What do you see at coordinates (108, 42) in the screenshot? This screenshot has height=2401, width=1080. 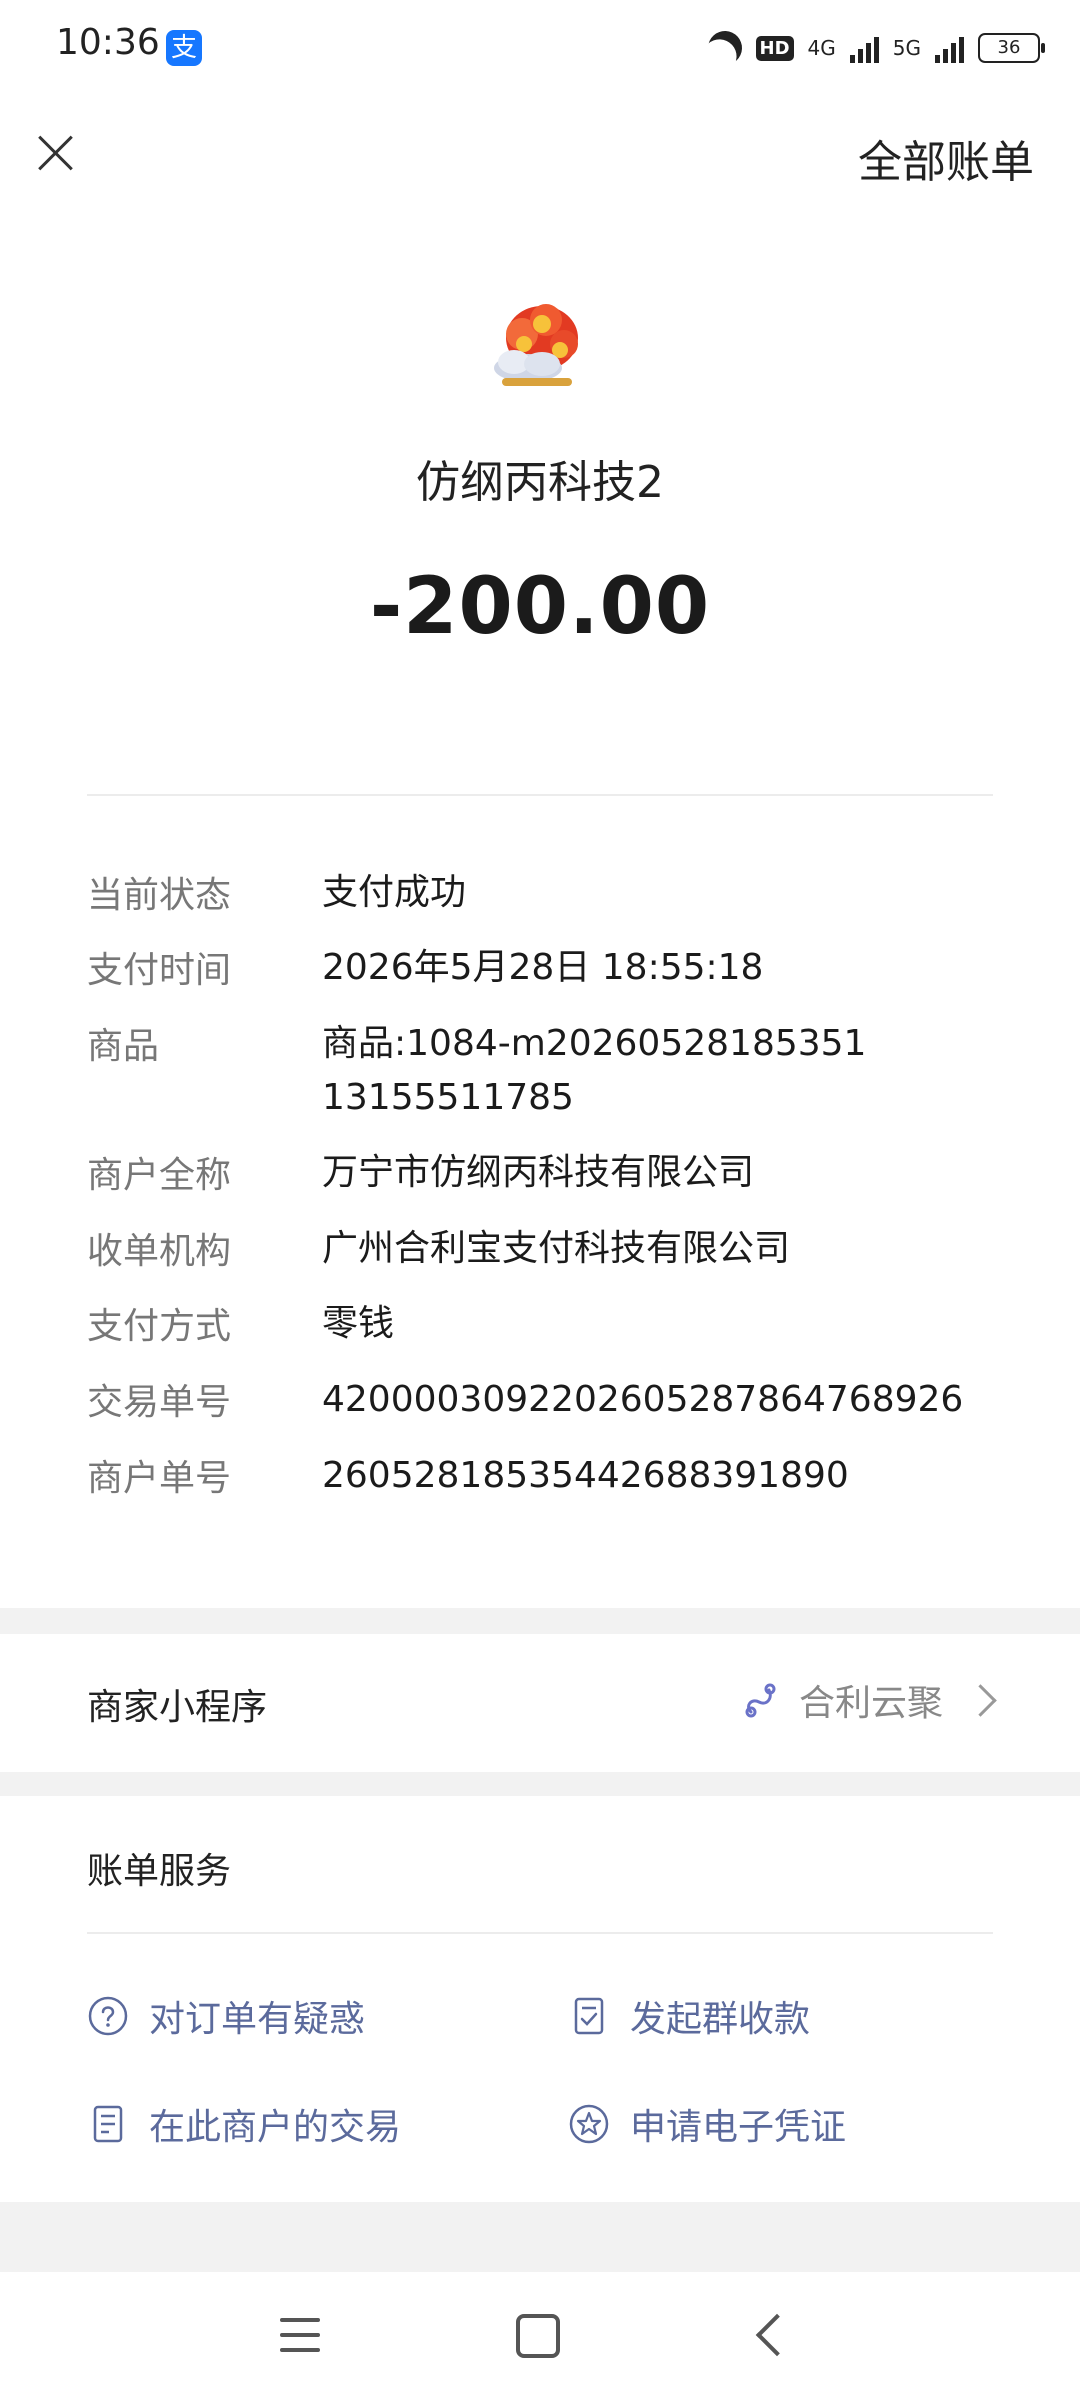 I see `status-time: 10:36` at bounding box center [108, 42].